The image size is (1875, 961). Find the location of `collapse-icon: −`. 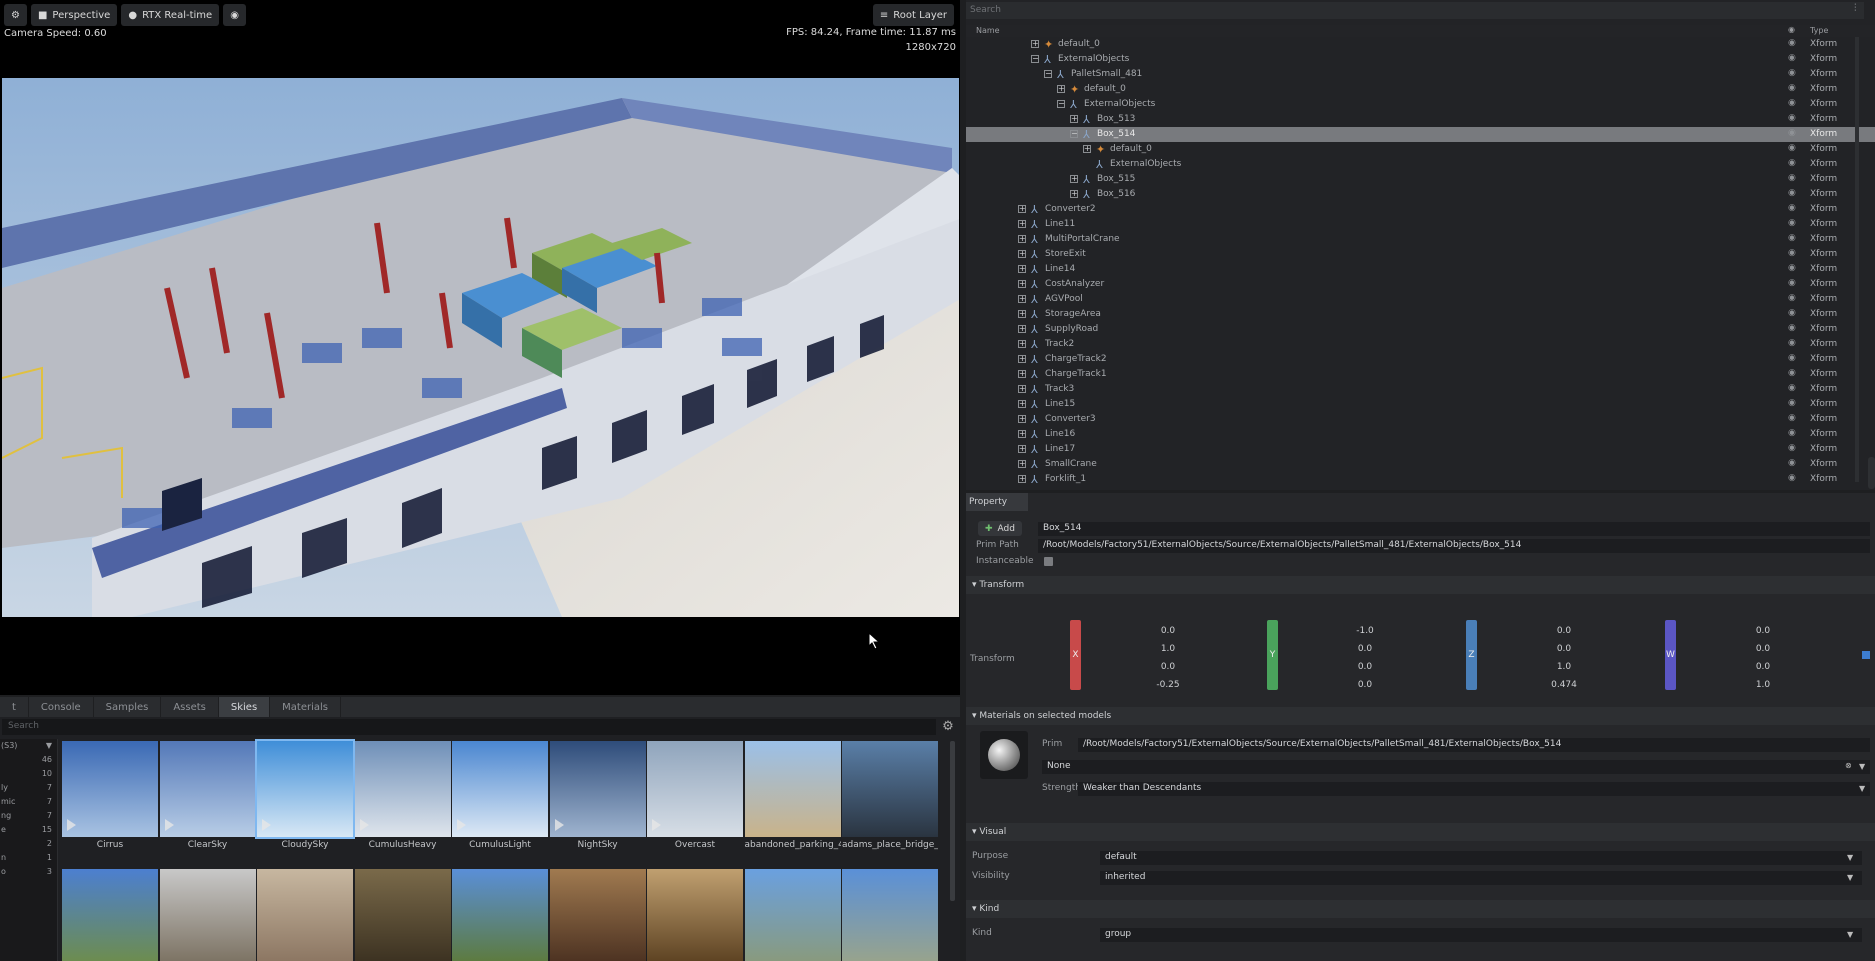

collapse-icon: − is located at coordinates (1074, 134).